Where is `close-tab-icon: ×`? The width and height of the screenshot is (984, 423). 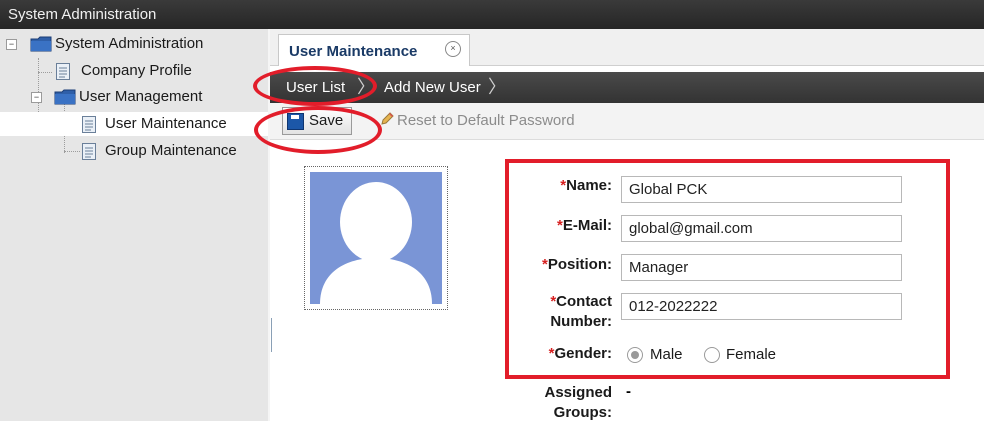
close-tab-icon: × is located at coordinates (453, 49).